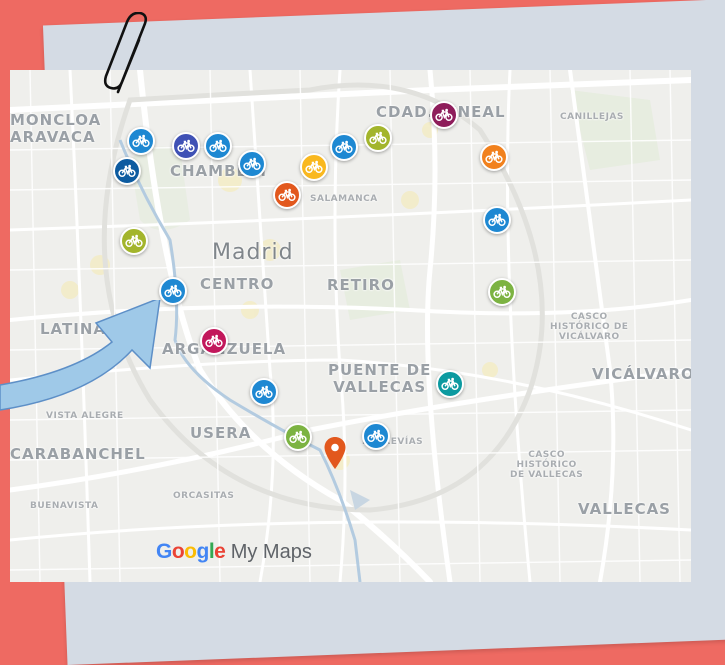 The height and width of the screenshot is (665, 725). I want to click on district-label-vicalvaro: VICÁLVARO, so click(641, 374).